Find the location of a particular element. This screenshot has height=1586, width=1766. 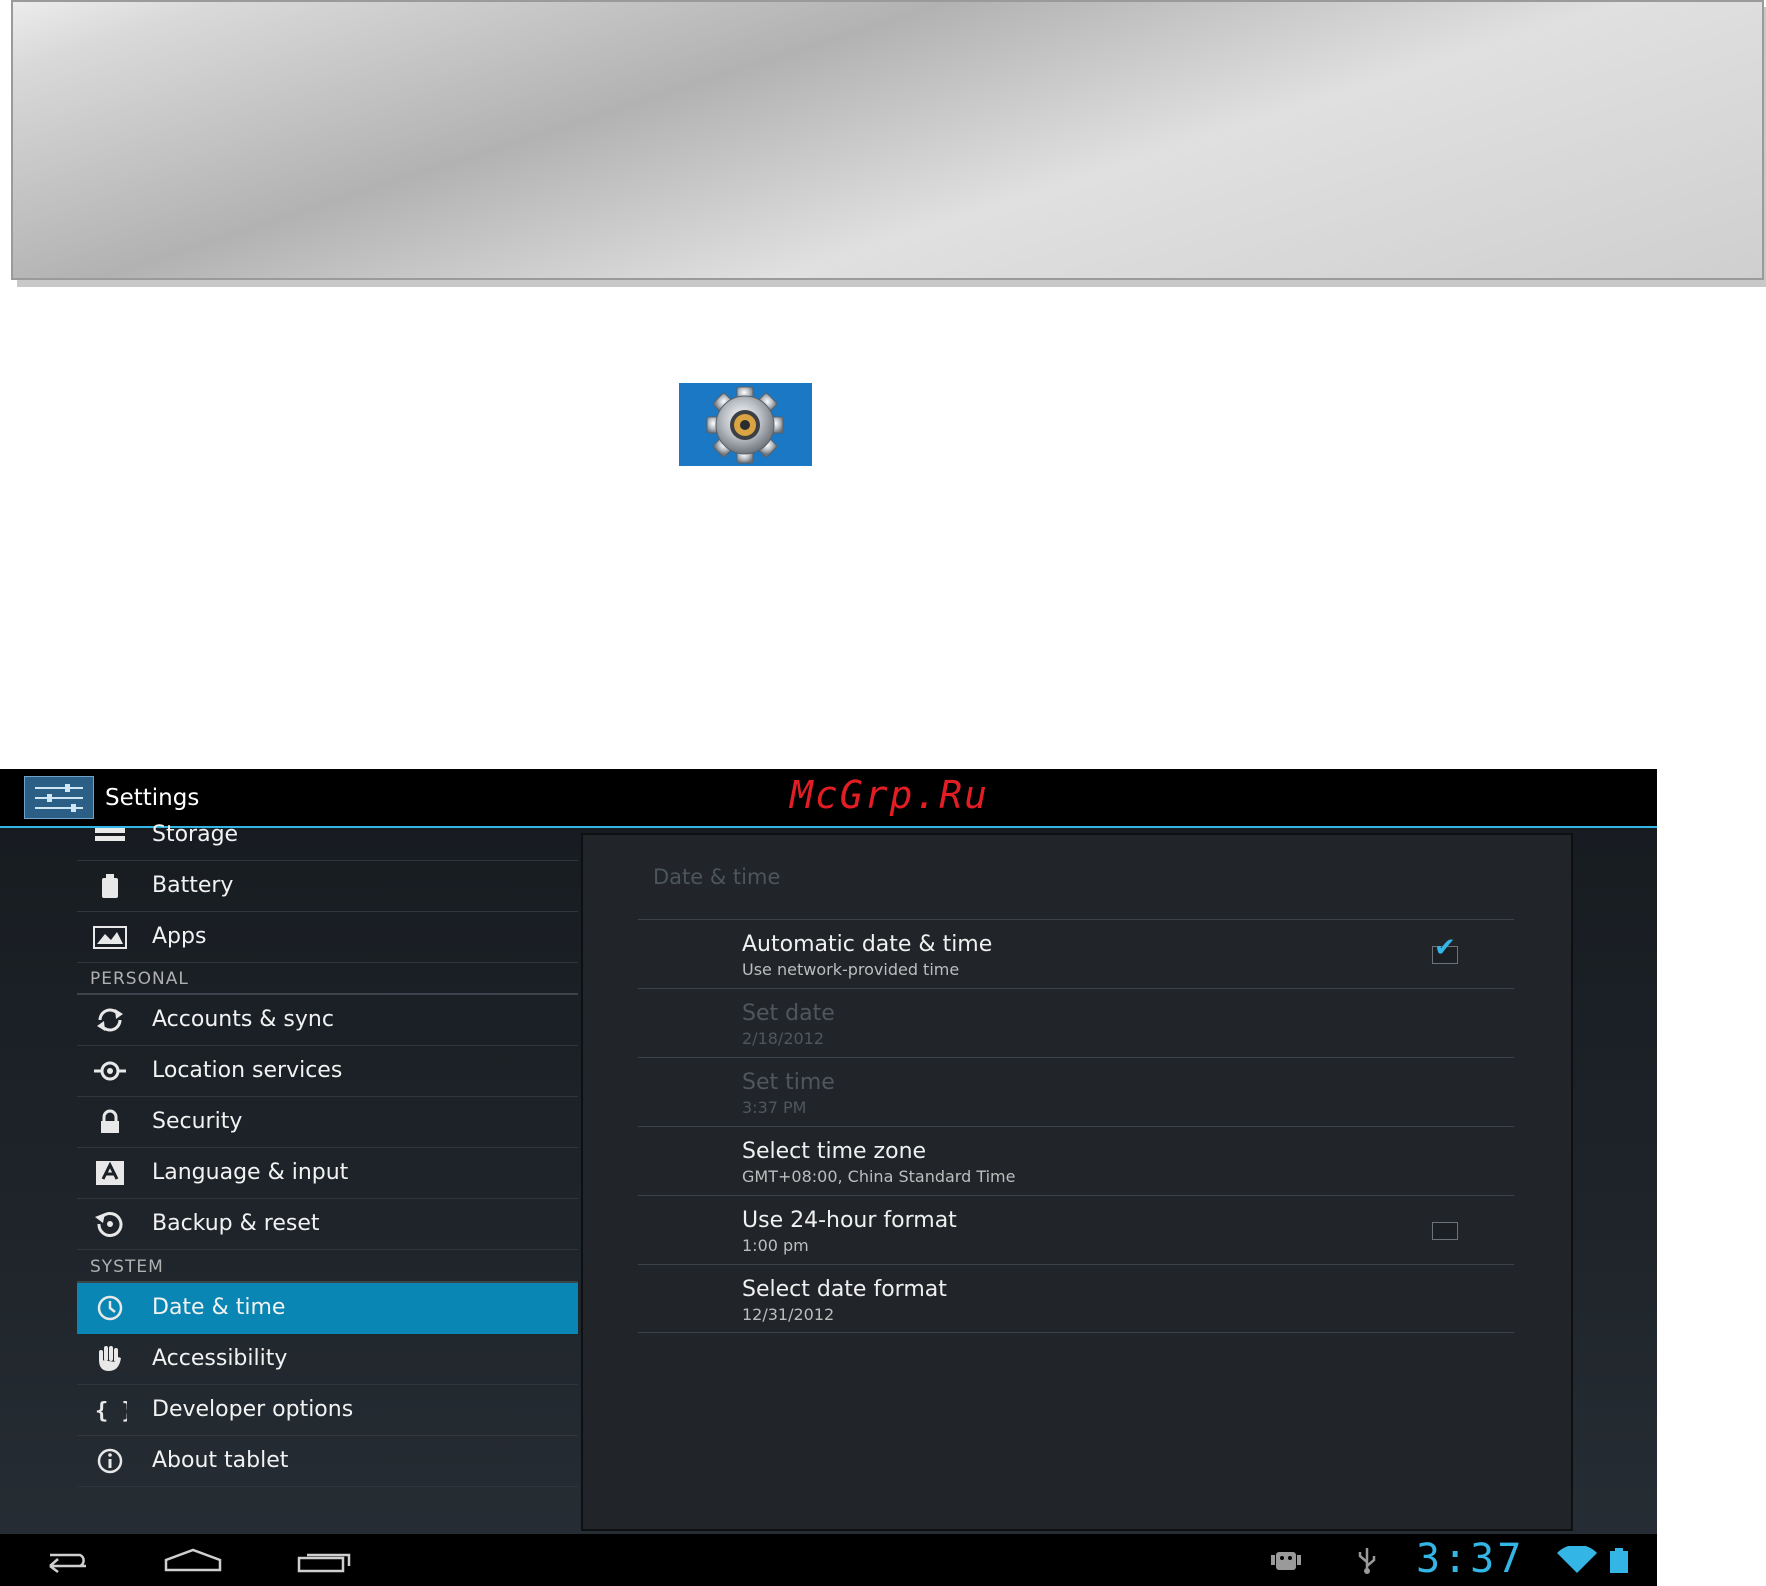

list-item-accounts-sync: Accounts & sync is located at coordinates (327, 1020).